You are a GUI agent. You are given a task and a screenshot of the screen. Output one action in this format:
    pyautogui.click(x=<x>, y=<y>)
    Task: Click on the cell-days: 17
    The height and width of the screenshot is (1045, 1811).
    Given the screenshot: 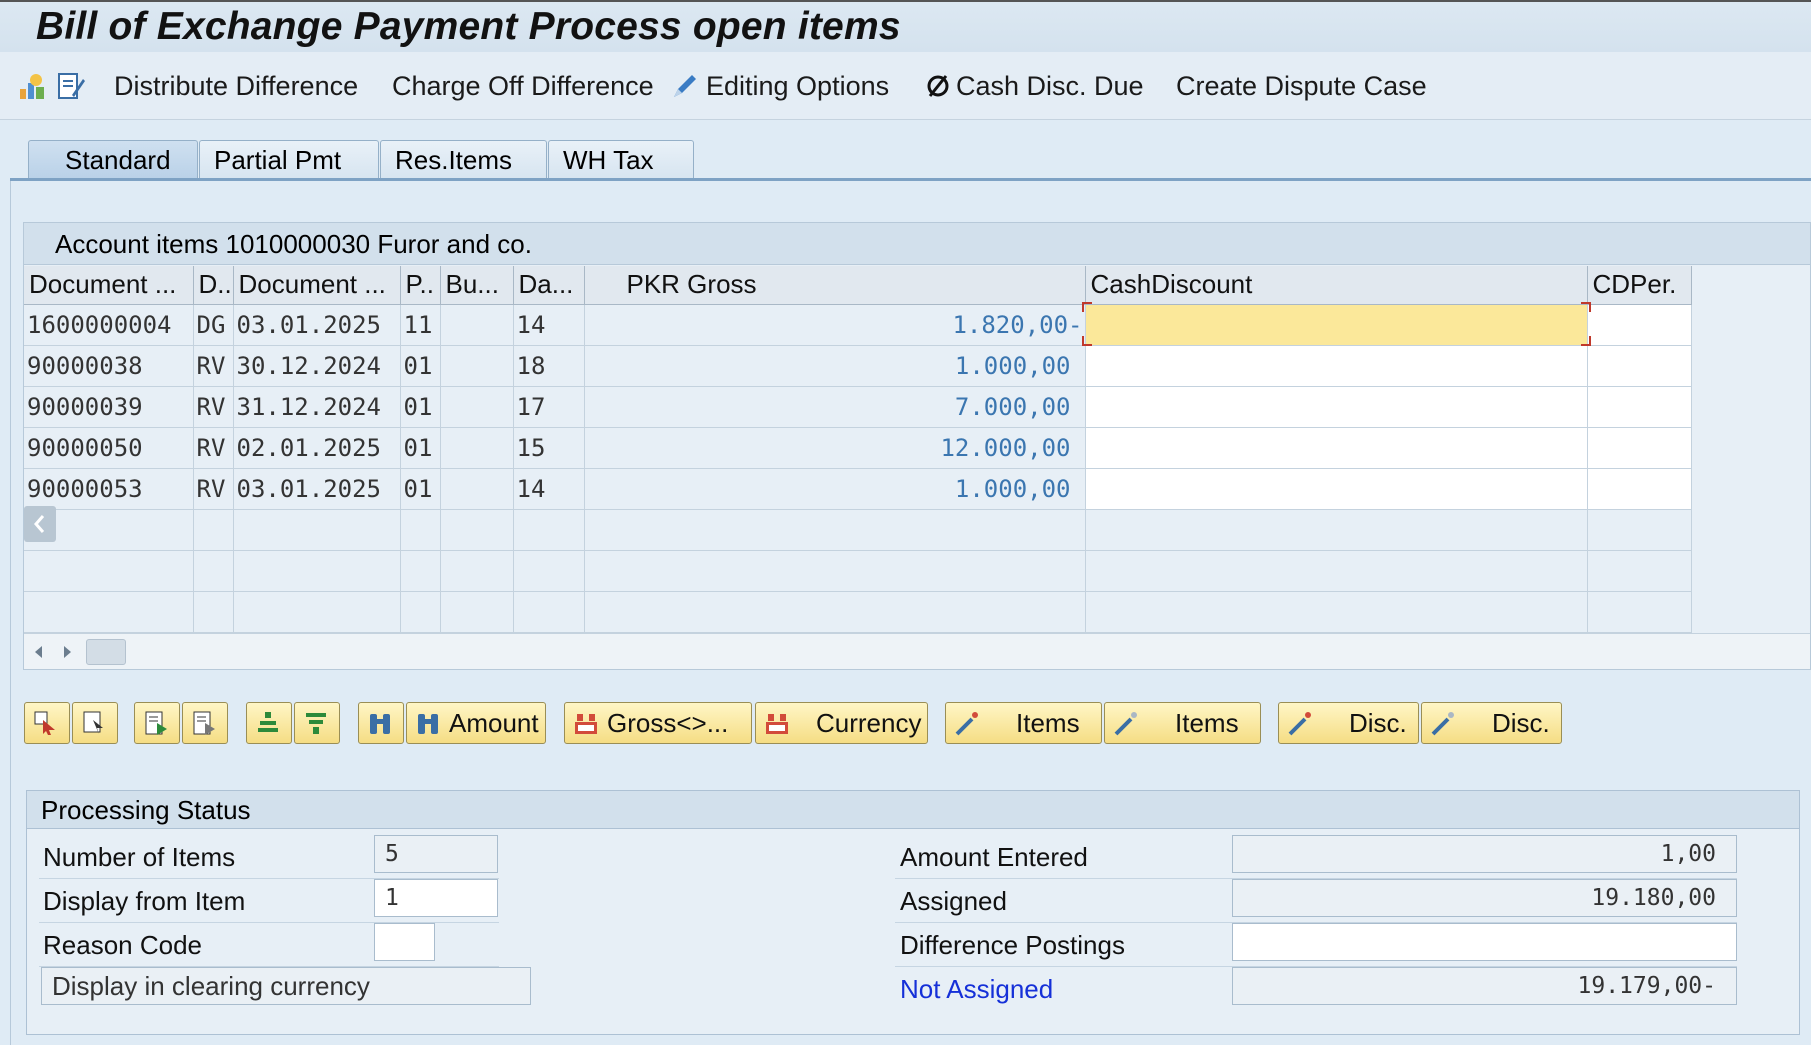 What is the action you would take?
    pyautogui.click(x=549, y=407)
    